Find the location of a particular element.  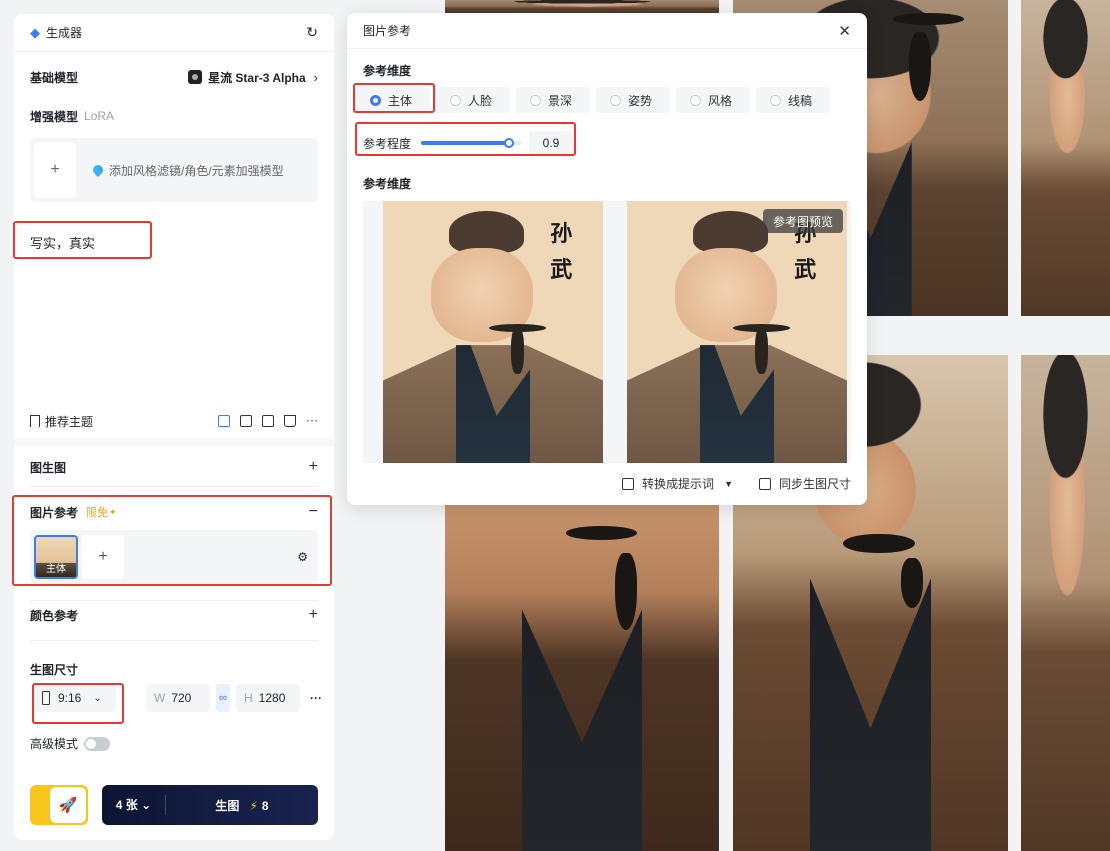

drop-icon is located at coordinates (98, 170).